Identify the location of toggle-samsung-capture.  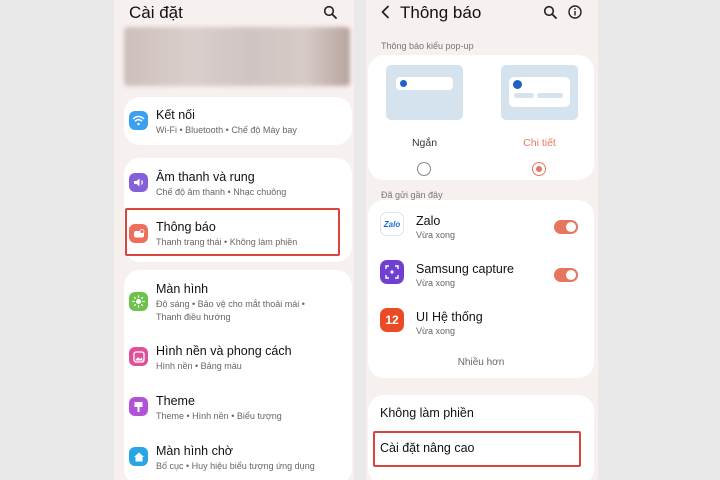
(566, 275).